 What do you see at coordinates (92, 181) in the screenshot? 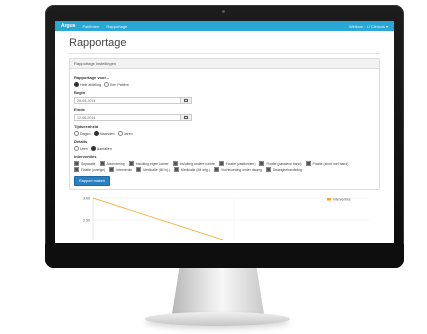
I see `submit-report-button: Rapport maken` at bounding box center [92, 181].